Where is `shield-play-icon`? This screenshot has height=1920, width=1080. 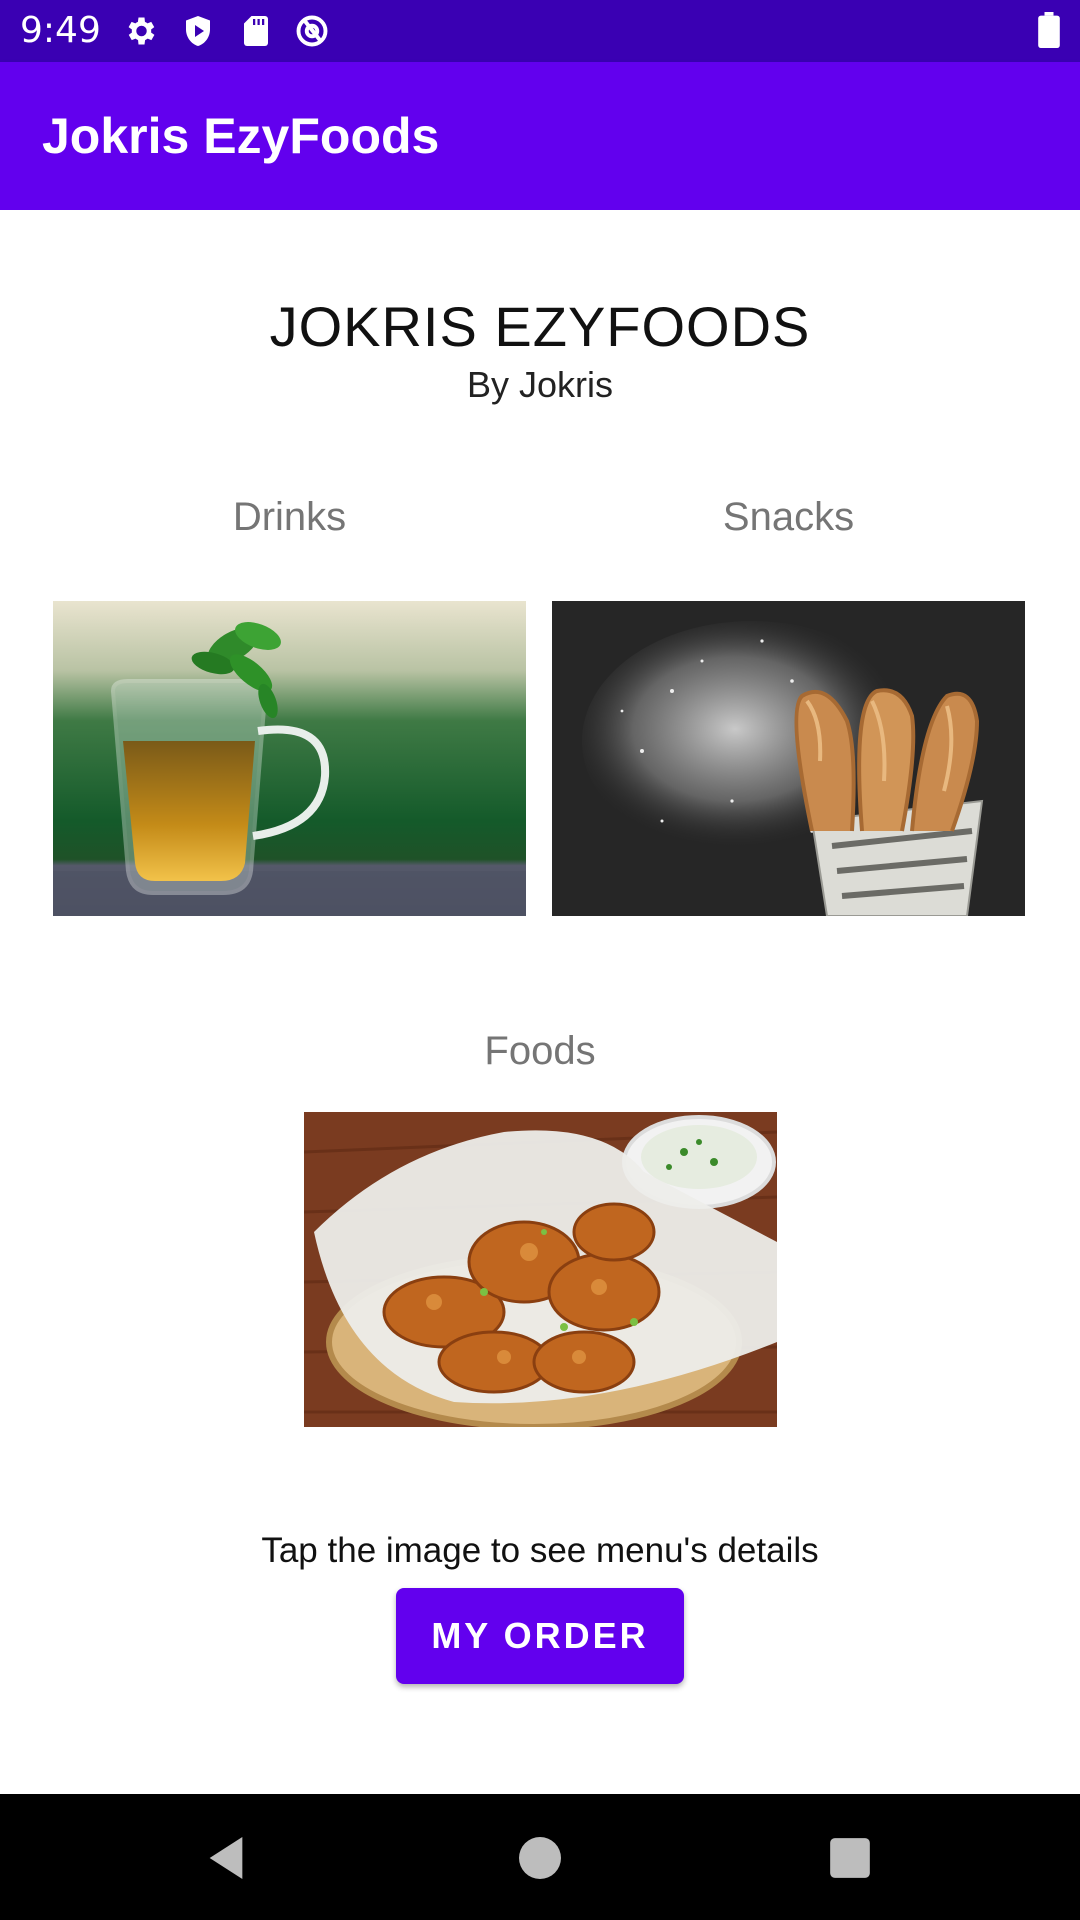
shield-play-icon is located at coordinates (198, 31).